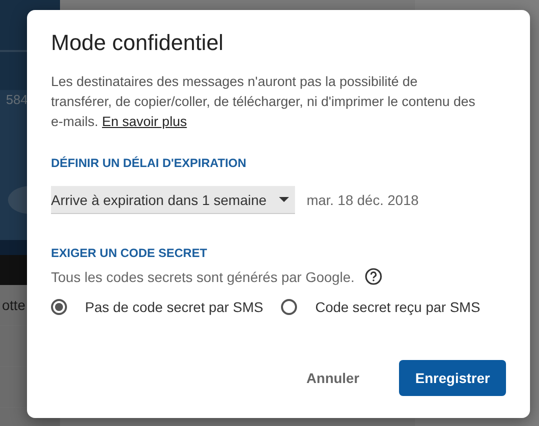 The image size is (539, 426). Describe the element at coordinates (149, 163) in the screenshot. I see `section-heading: DÉFINIR UN DÉLAI D'EXPIRATION` at that location.